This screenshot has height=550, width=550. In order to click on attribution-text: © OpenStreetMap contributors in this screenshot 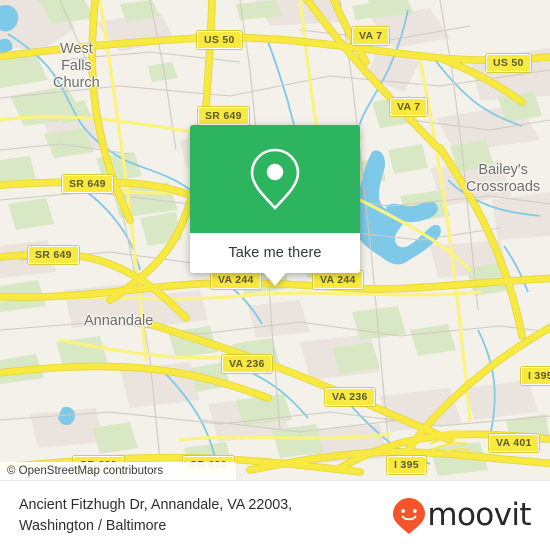, I will do `click(85, 471)`.